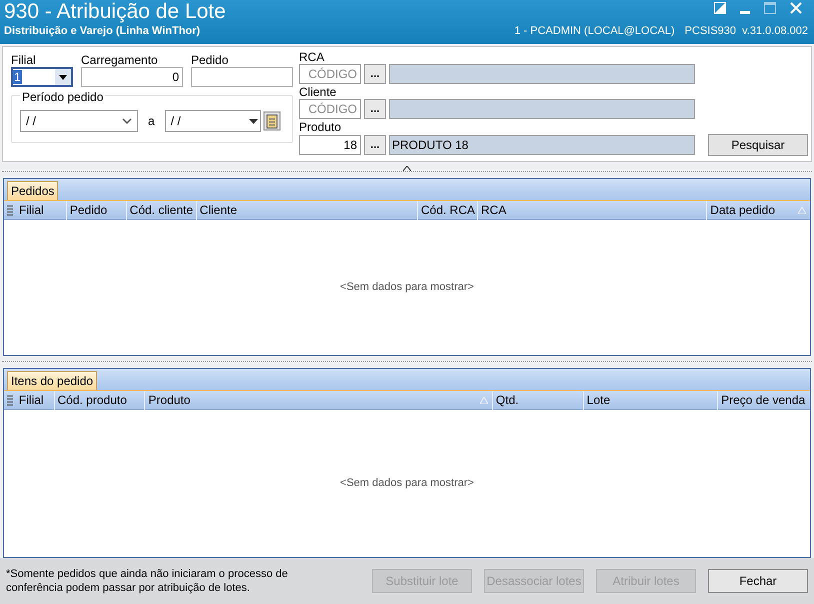 Image resolution: width=814 pixels, height=604 pixels. Describe the element at coordinates (120, 60) in the screenshot. I see `field-label: Carregamento` at that location.